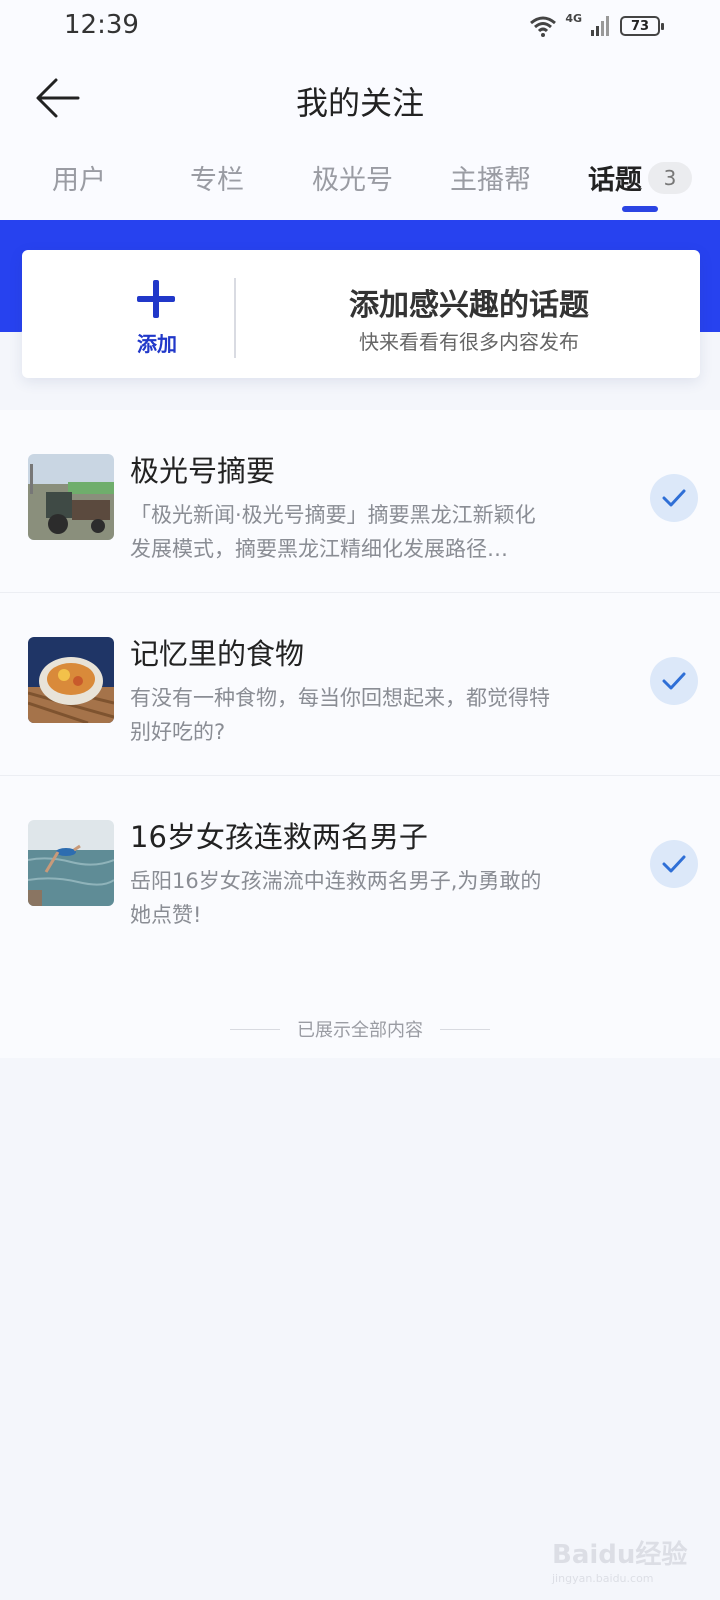  I want to click on add-topic-card: 添加 添加感兴趣的话题 快来看看有很多内容发布, so click(361, 314).